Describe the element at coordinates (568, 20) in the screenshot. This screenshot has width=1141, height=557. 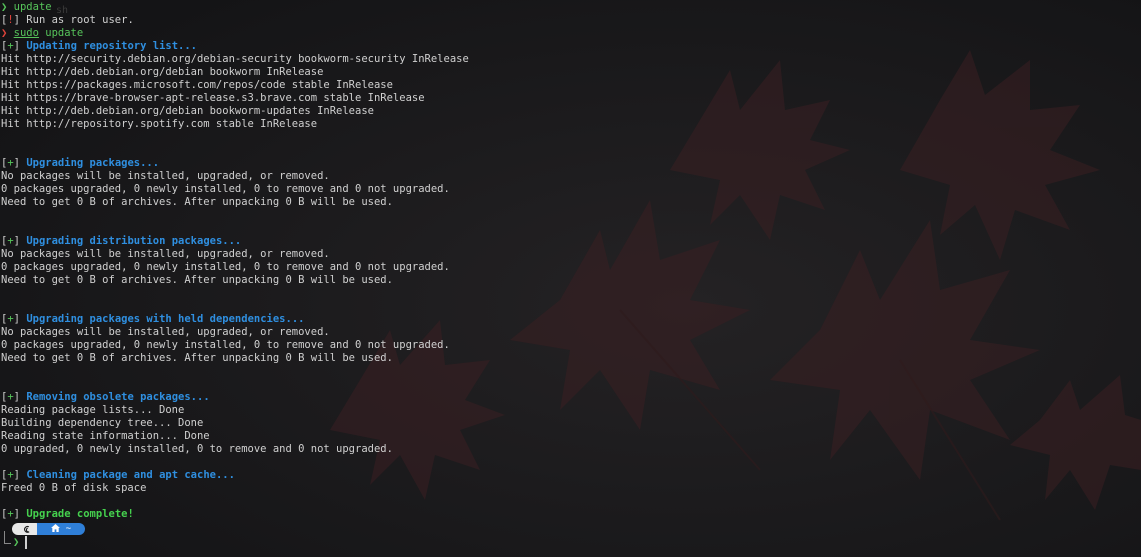
I see `terminal-line: [!] Run as root user.` at that location.